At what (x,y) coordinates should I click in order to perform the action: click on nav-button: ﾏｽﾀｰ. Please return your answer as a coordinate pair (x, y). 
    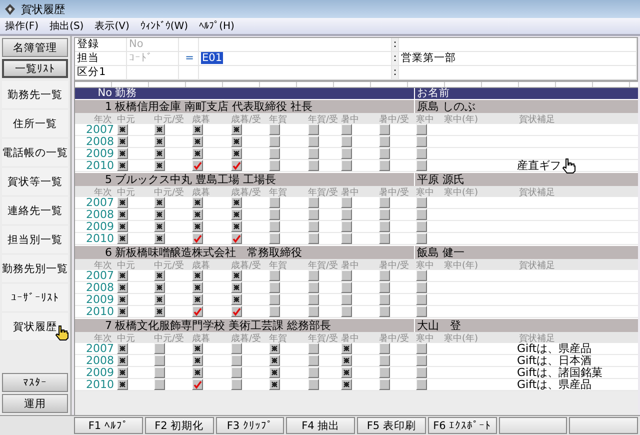
    Looking at the image, I should click on (35, 382).